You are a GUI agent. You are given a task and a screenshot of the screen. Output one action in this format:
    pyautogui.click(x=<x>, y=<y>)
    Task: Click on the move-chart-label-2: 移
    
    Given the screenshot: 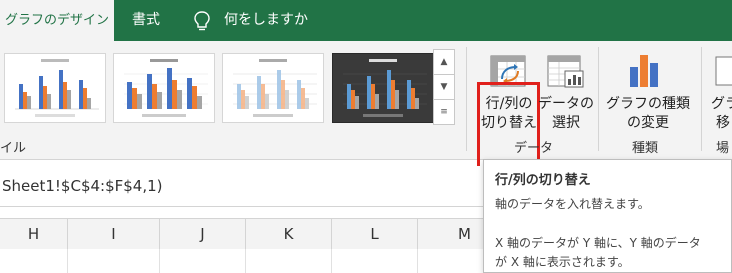 What is the action you would take?
    pyautogui.click(x=723, y=123)
    